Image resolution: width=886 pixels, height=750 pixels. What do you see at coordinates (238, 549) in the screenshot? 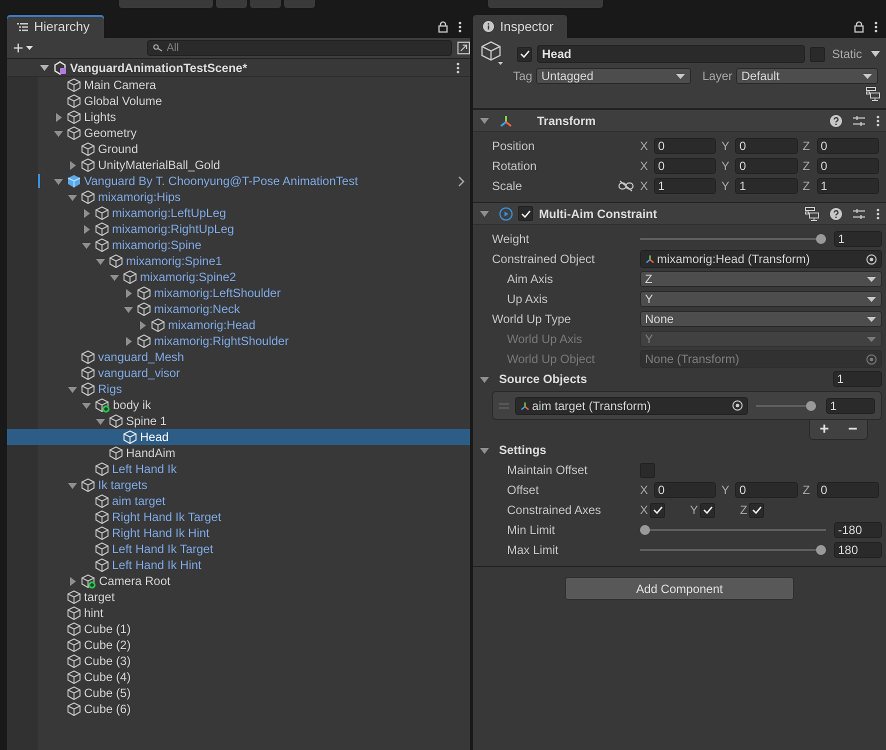
I see `hierarchy-item: Left Hand Ik Target` at bounding box center [238, 549].